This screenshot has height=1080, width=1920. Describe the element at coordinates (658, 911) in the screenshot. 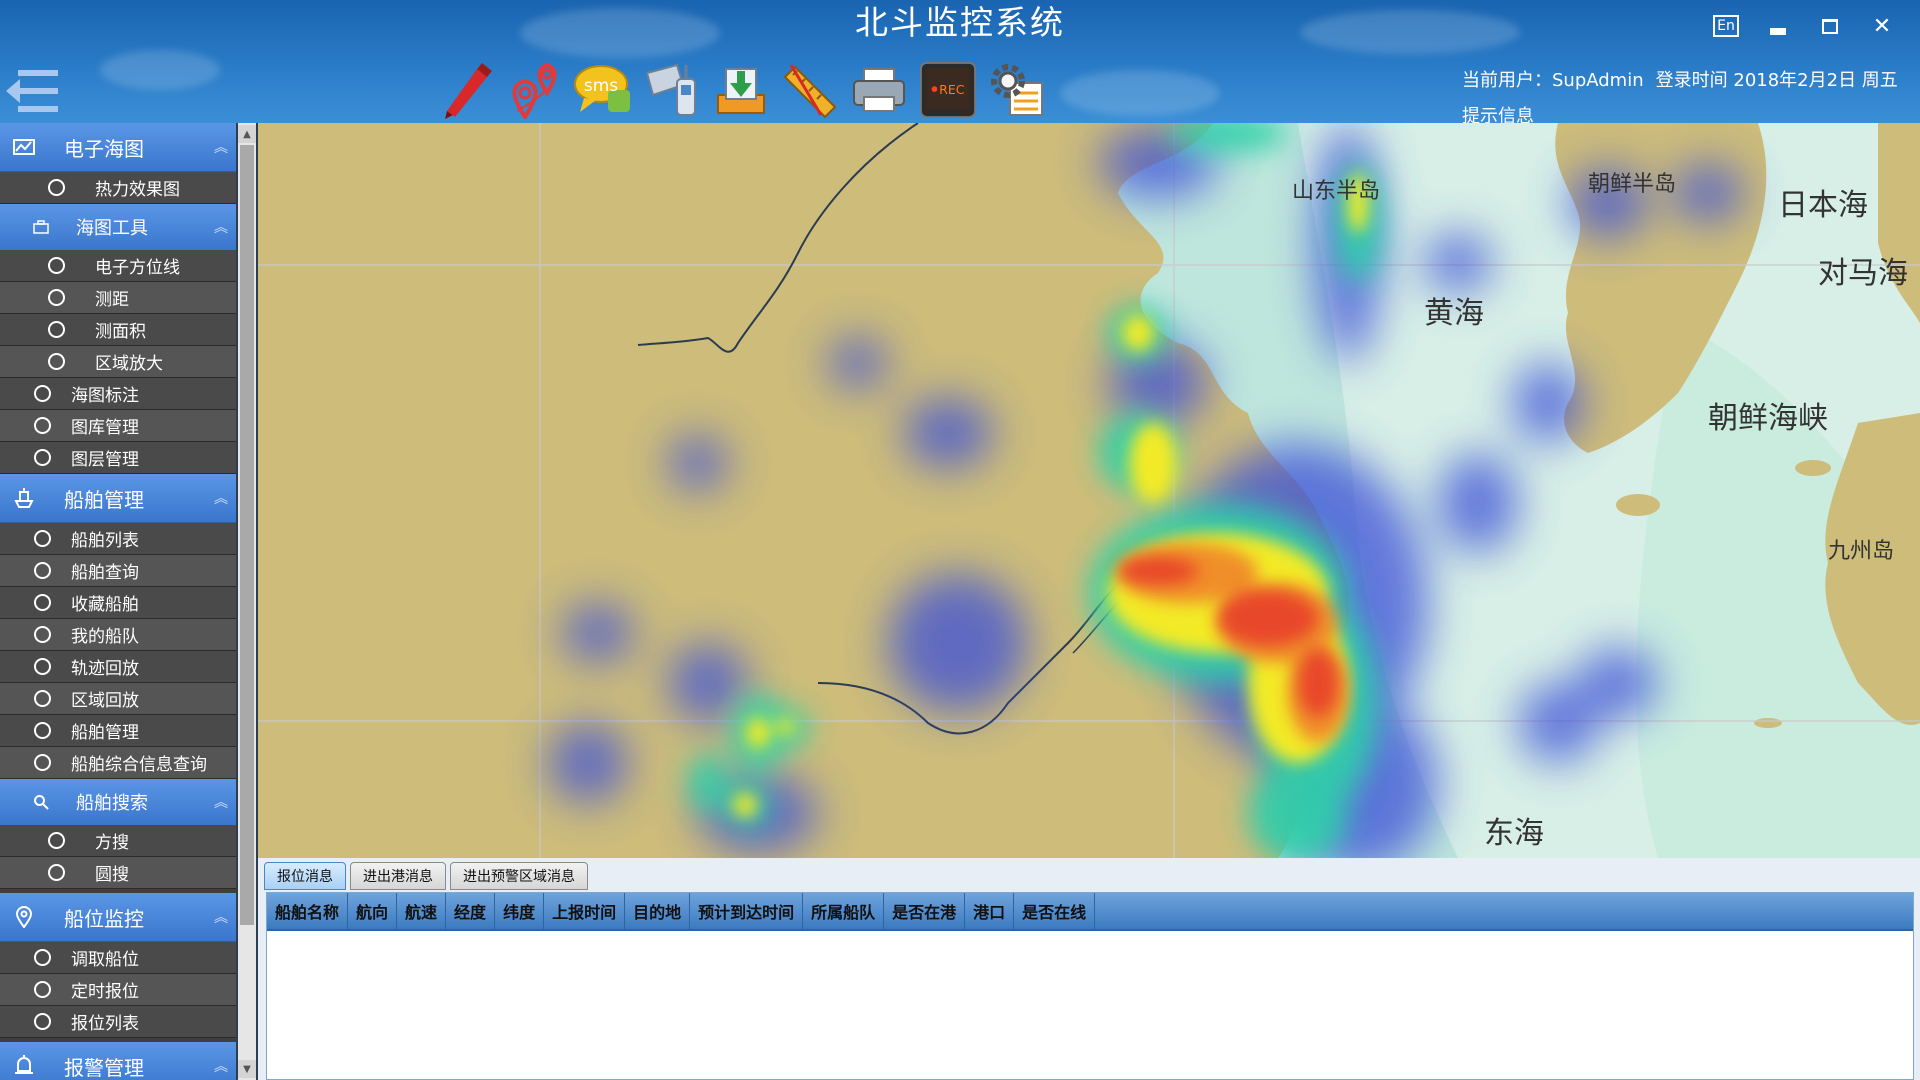

I see `col-destination: 目的地` at that location.